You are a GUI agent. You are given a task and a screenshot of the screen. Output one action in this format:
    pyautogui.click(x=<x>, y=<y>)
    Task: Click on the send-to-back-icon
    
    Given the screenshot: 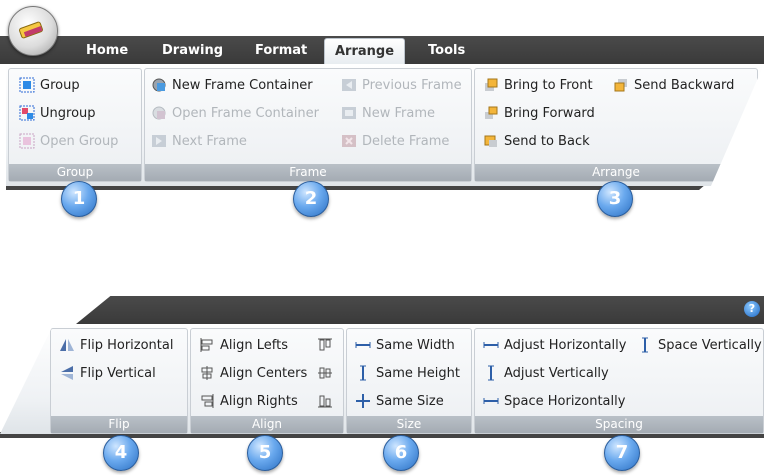 What is the action you would take?
    pyautogui.click(x=491, y=141)
    